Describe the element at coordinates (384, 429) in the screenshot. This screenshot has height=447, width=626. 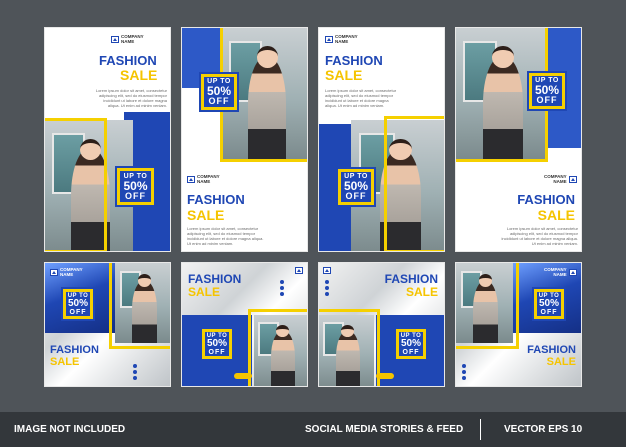
I see `footer-product-type: SOCIAL MEDIA STORIES & FEED` at that location.